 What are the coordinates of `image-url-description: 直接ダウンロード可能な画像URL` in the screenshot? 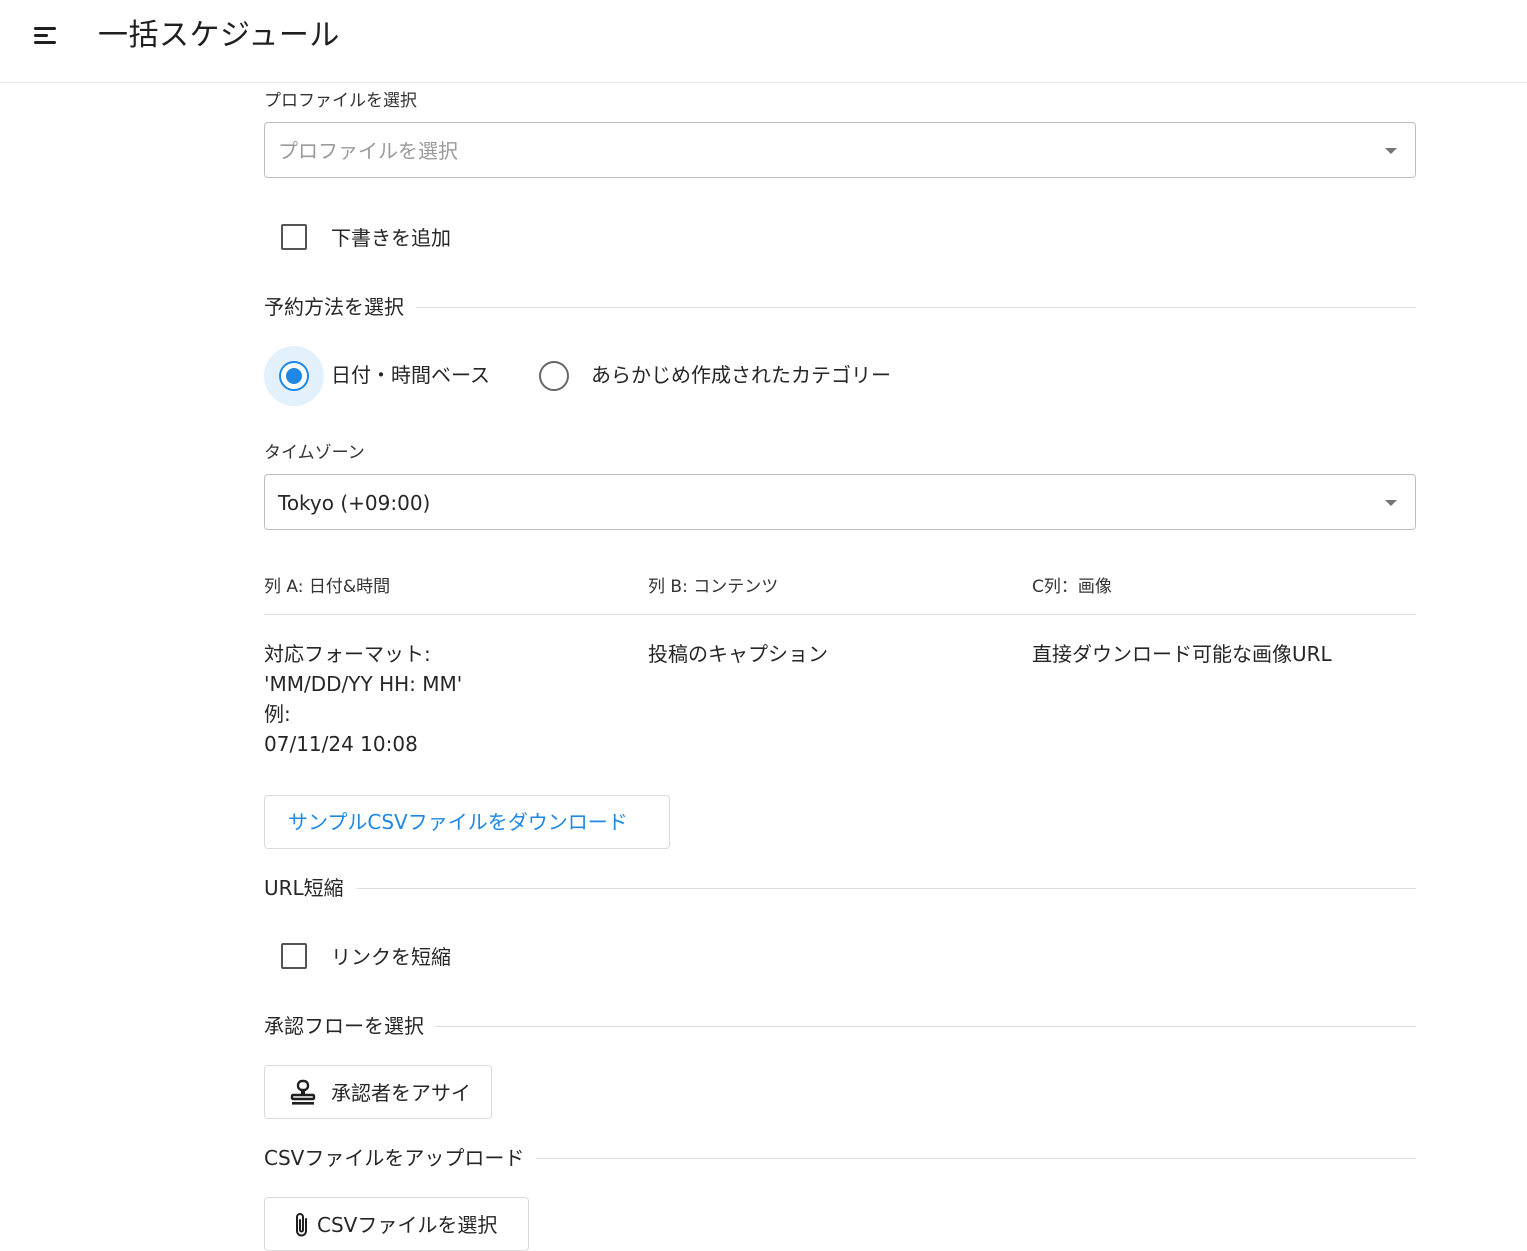 It's located at (1182, 654).